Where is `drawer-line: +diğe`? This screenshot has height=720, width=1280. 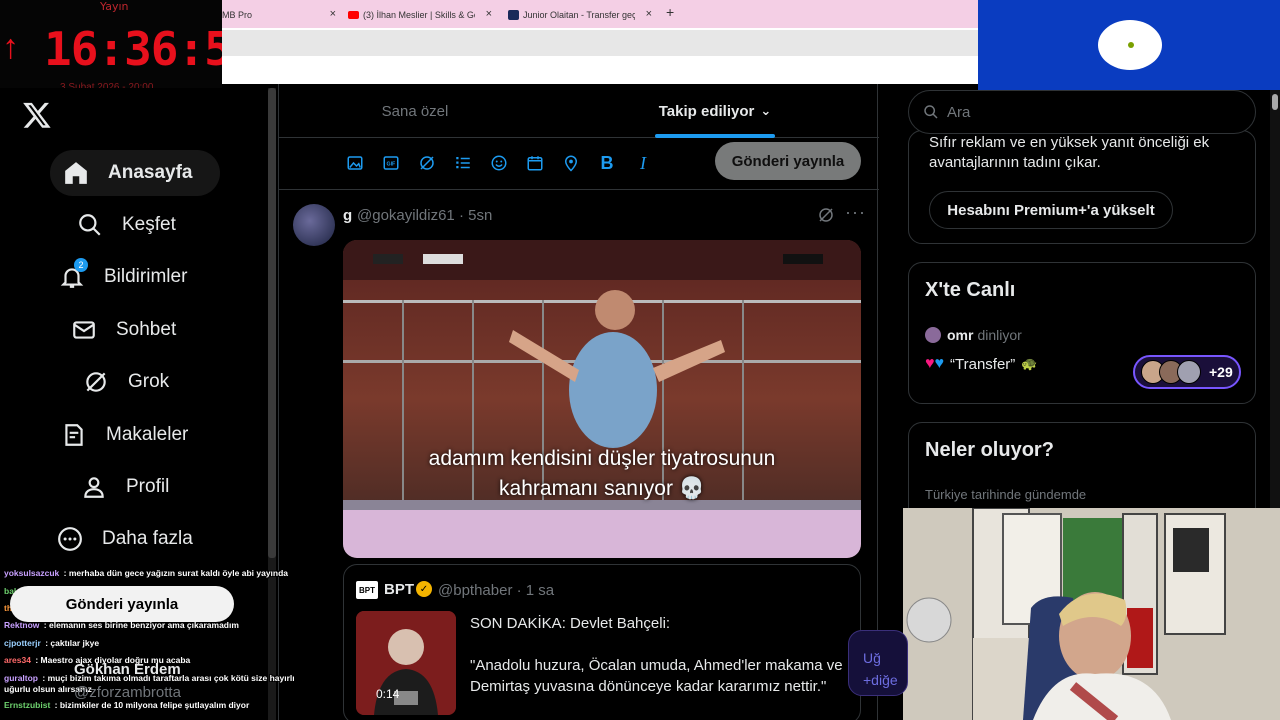
drawer-line: +diğe is located at coordinates (880, 680).